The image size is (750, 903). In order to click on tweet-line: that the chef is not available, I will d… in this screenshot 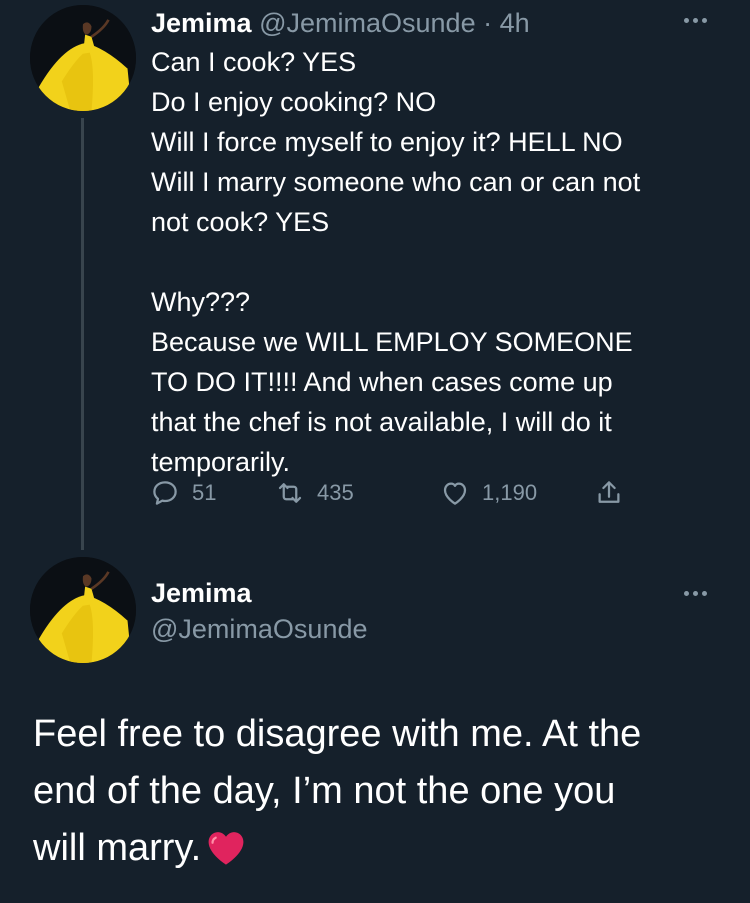, I will do `click(381, 422)`.